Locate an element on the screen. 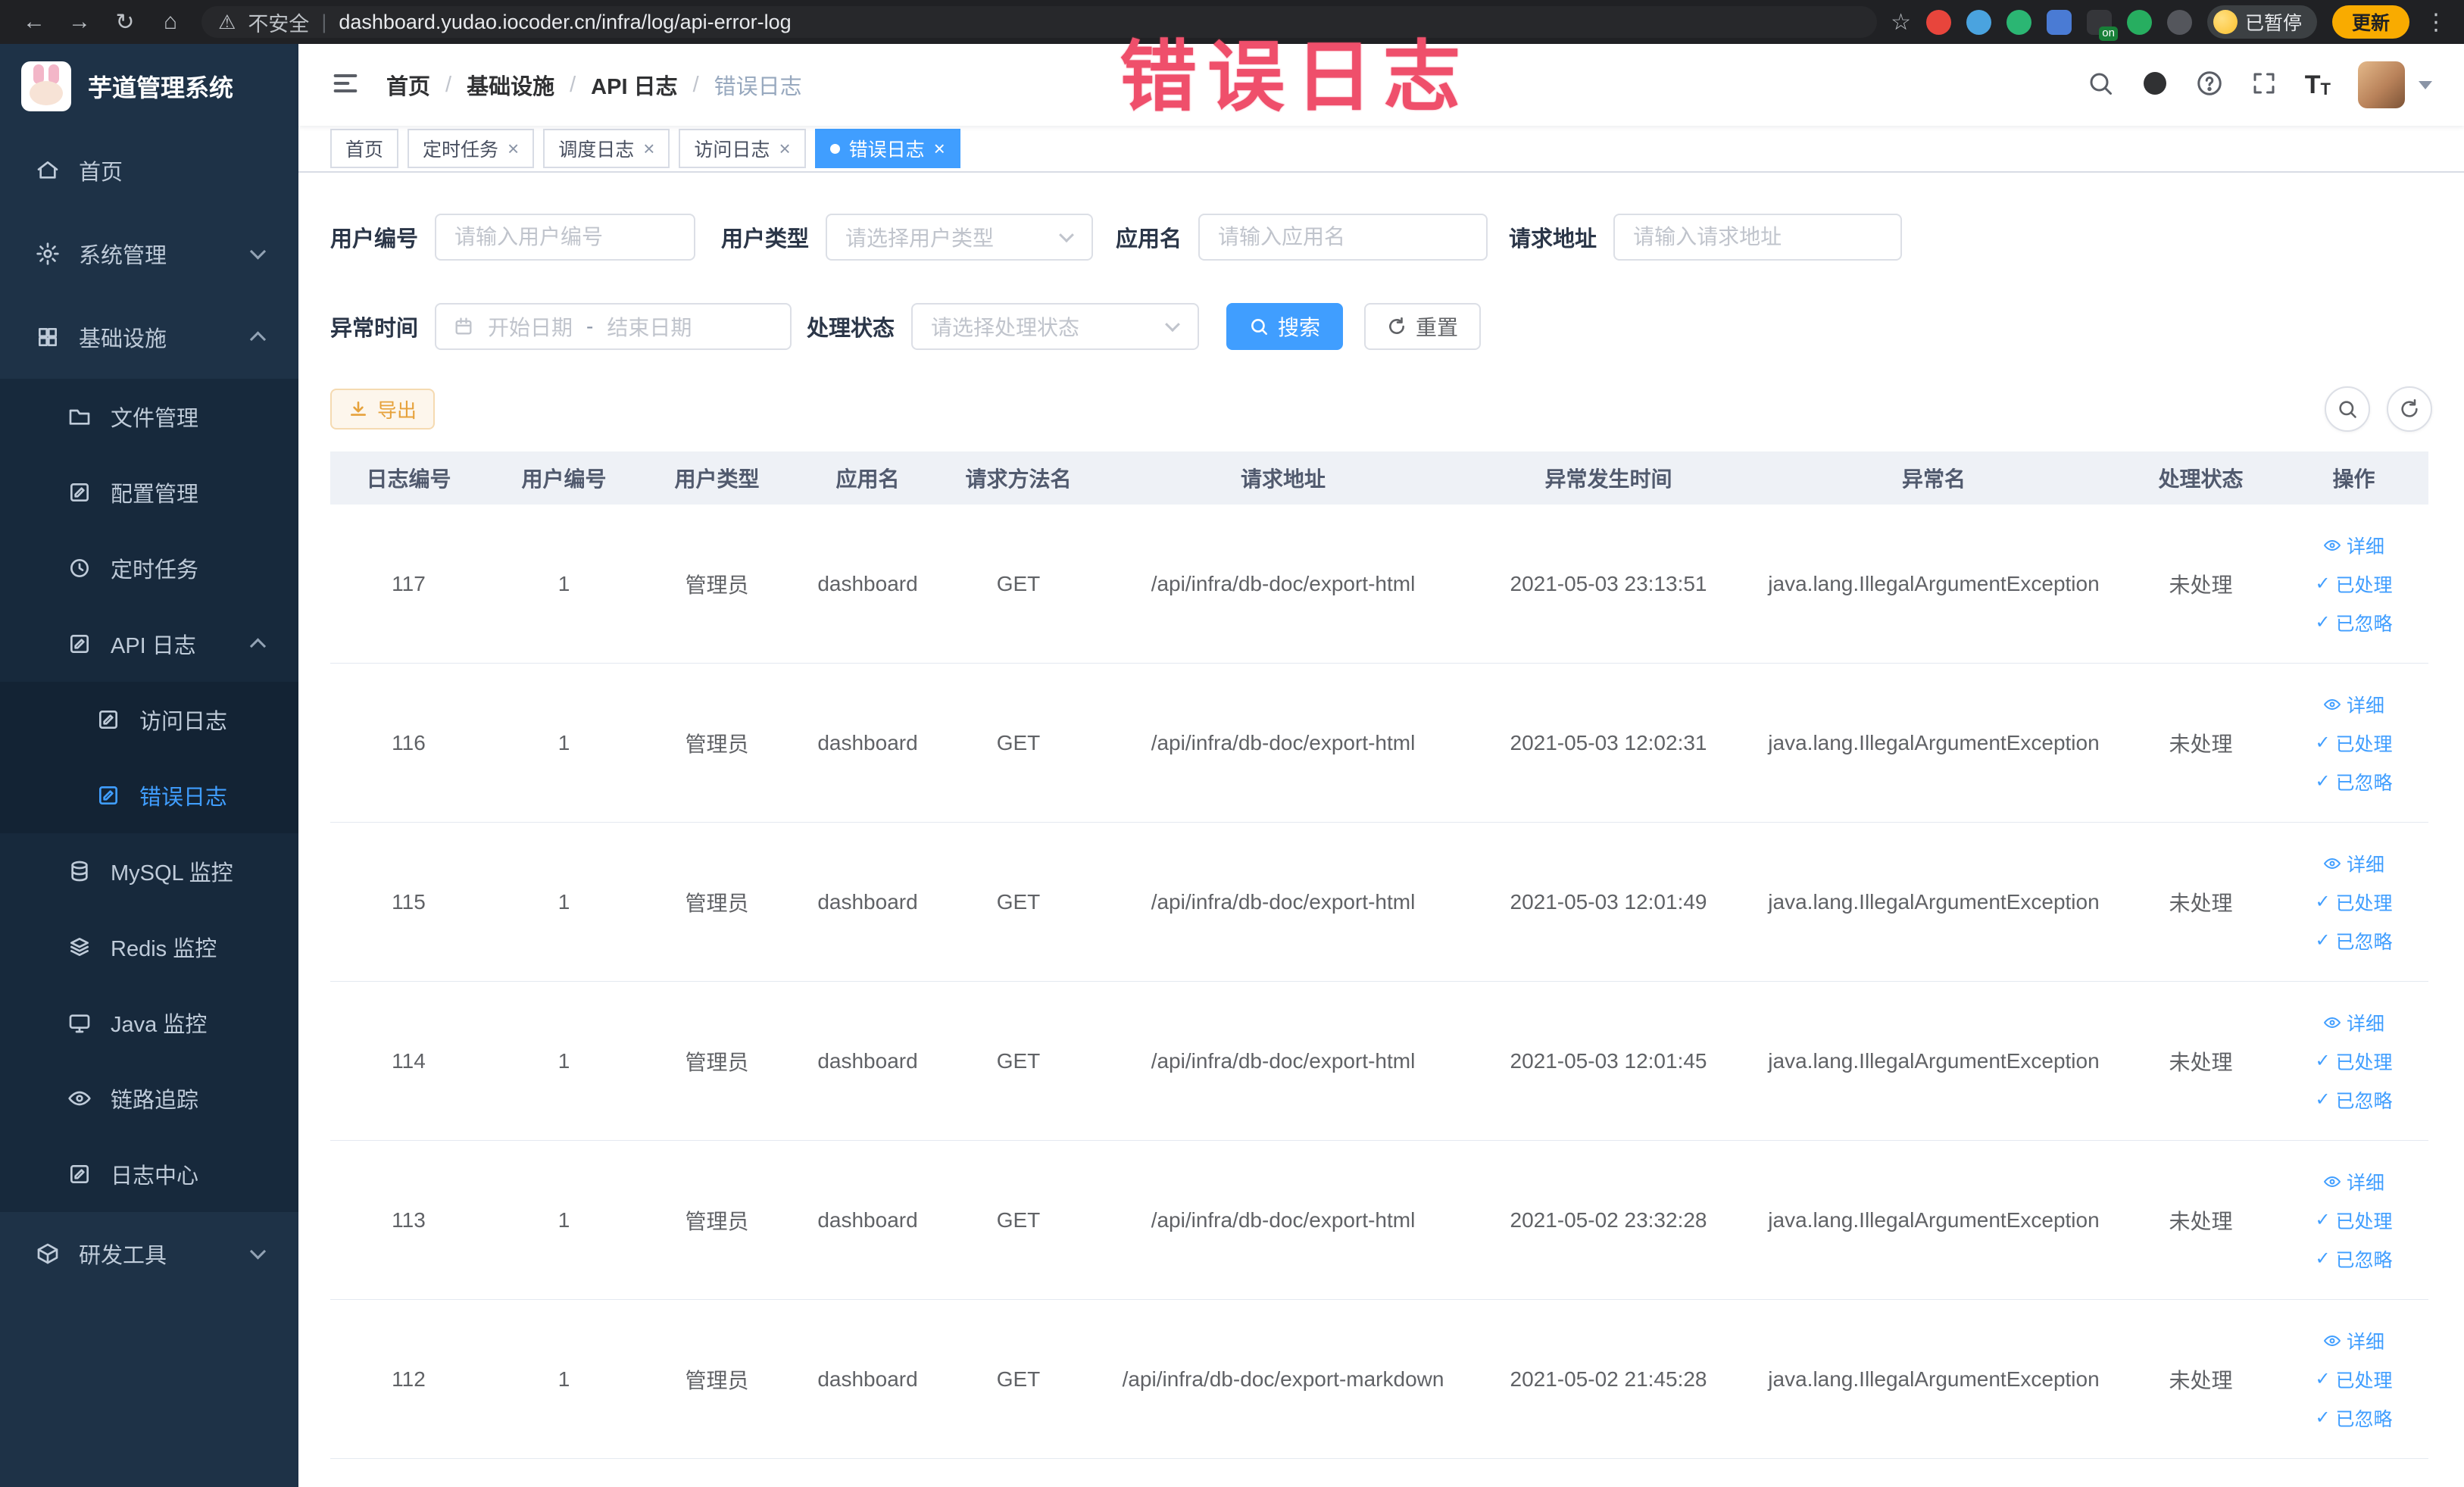 The image size is (2464, 1487). sidebar-item-label: Java 监控 is located at coordinates (159, 1025).